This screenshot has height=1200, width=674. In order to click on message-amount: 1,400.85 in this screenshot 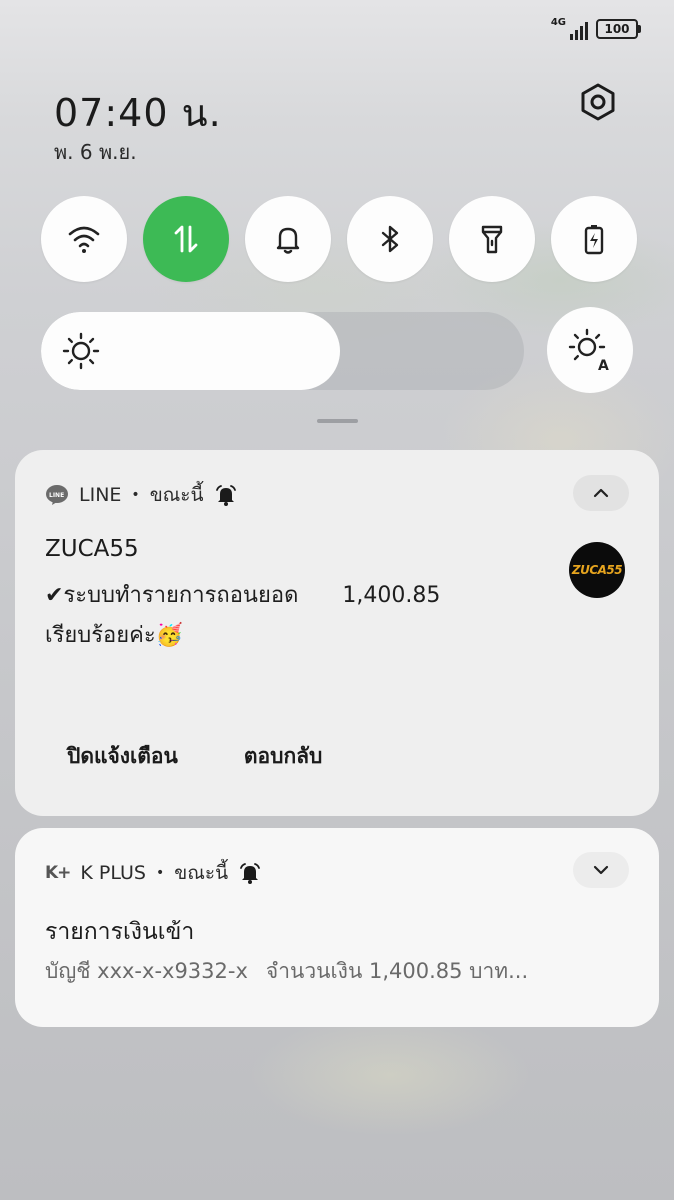, I will do `click(391, 595)`.